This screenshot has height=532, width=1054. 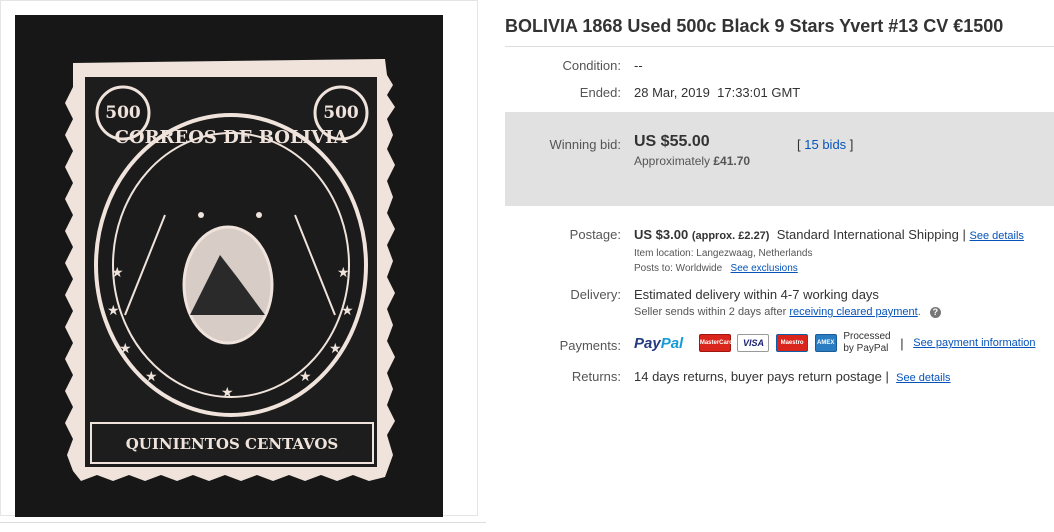 I want to click on winning-bid-approx: Approximately £41.70, so click(x=692, y=161).